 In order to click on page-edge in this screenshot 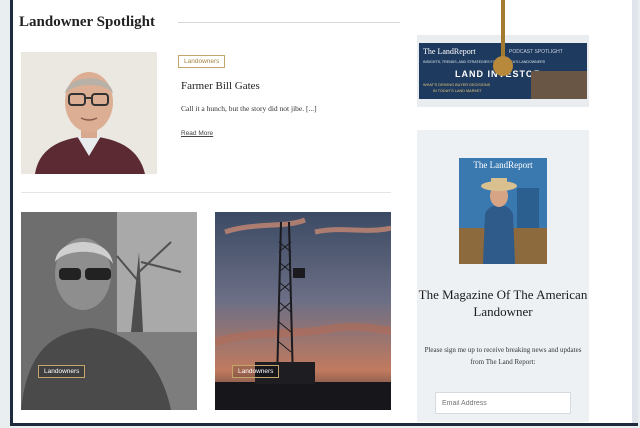, I will do `click(635, 211)`.